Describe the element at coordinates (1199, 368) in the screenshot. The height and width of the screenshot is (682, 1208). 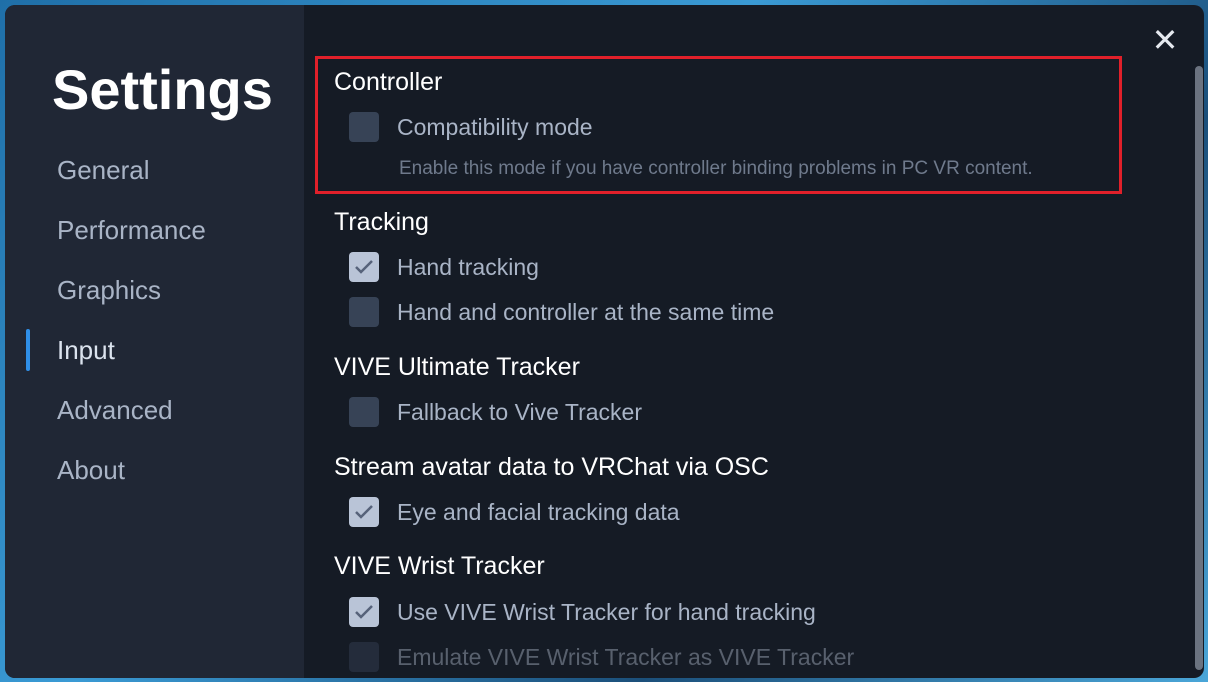
I see `scrollbar` at that location.